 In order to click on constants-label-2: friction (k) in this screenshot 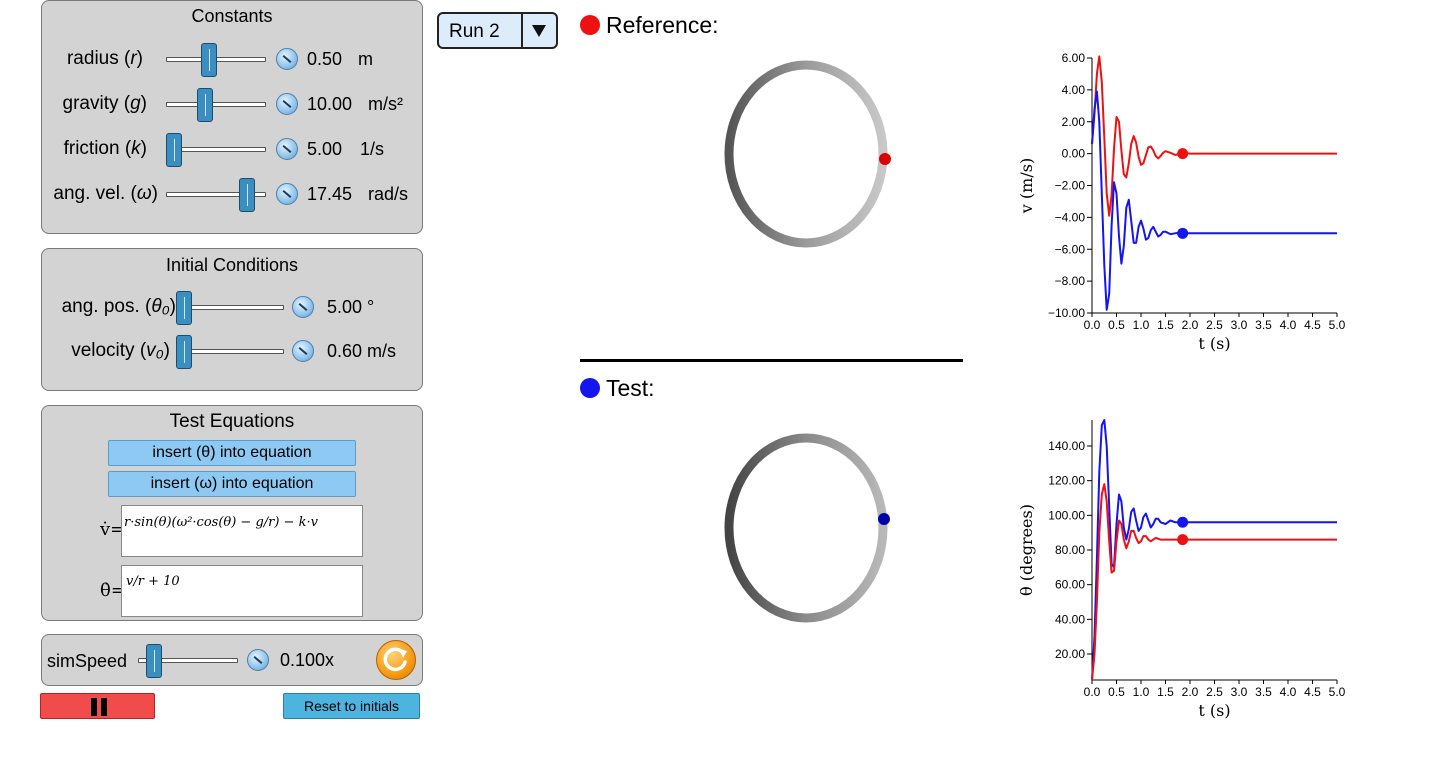, I will do `click(105, 149)`.